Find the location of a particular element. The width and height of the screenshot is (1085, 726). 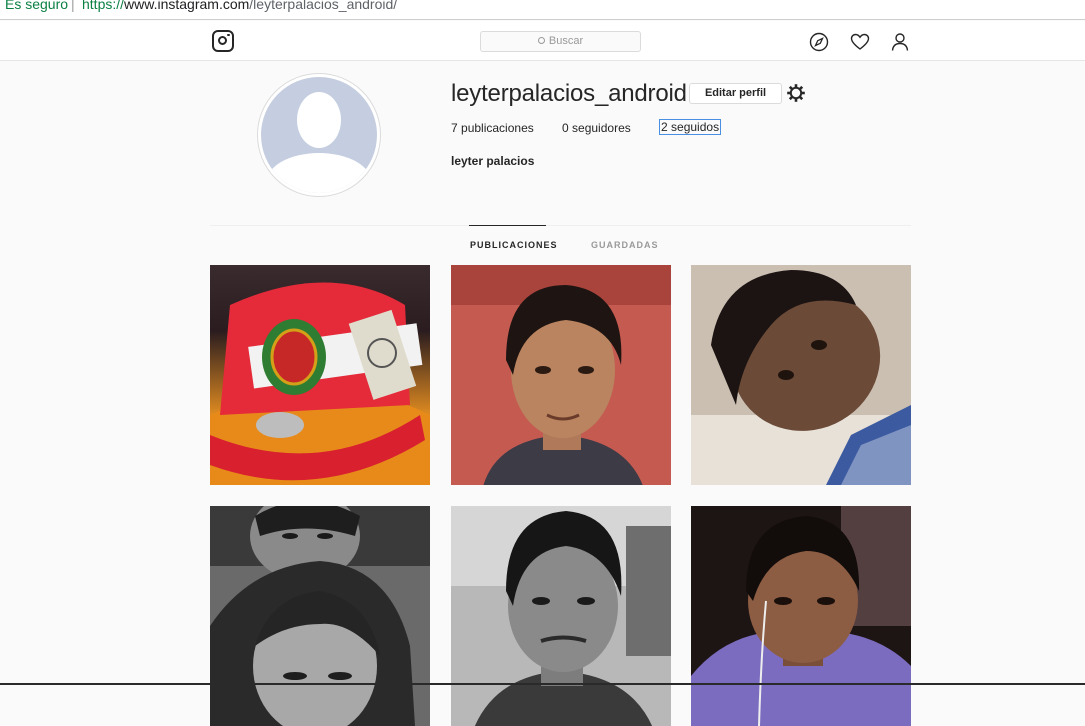

tab-posts: PUBLICACIONES is located at coordinates (514, 245).